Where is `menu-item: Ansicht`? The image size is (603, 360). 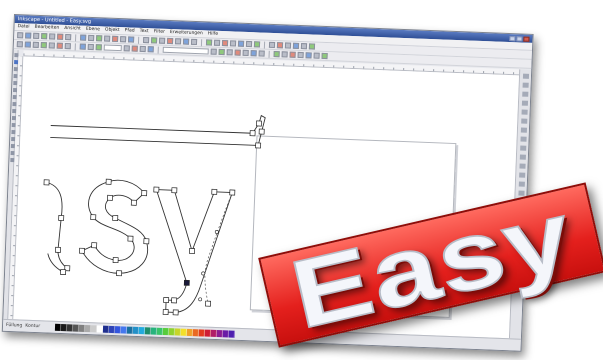 menu-item: Ansicht is located at coordinates (72, 29).